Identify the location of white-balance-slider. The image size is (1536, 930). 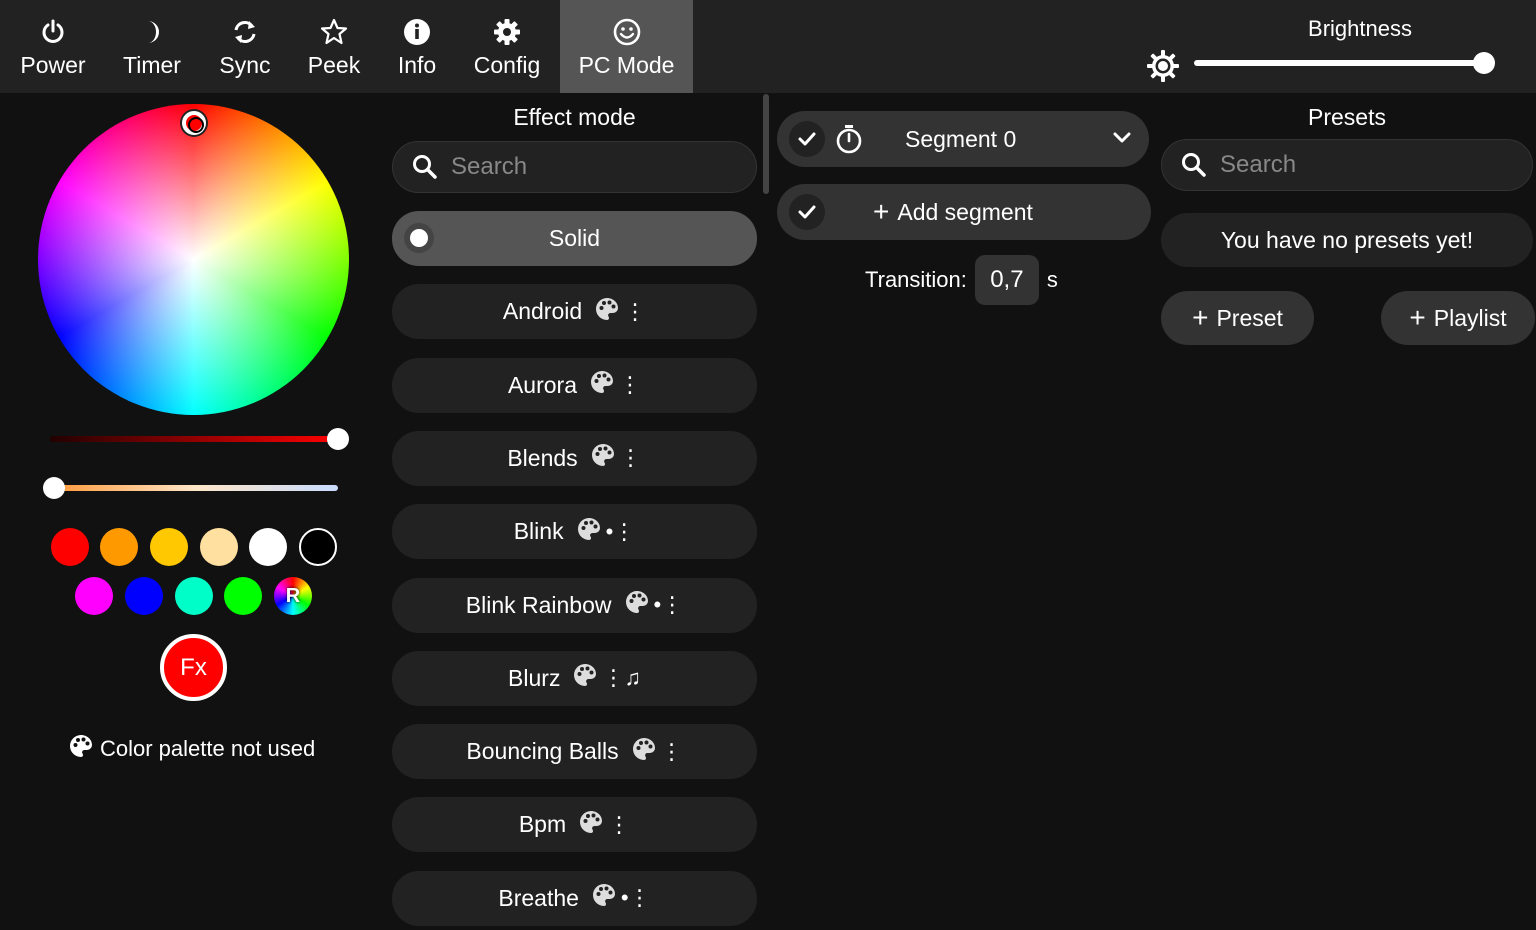
(196, 488).